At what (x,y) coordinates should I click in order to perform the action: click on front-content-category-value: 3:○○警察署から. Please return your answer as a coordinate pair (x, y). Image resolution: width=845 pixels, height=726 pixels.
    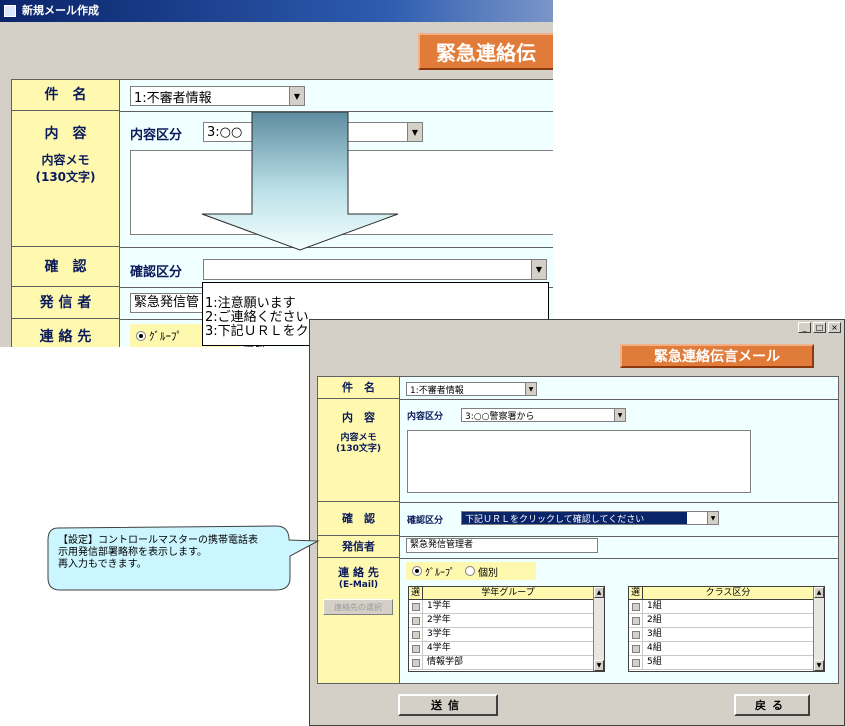
    Looking at the image, I should click on (500, 416).